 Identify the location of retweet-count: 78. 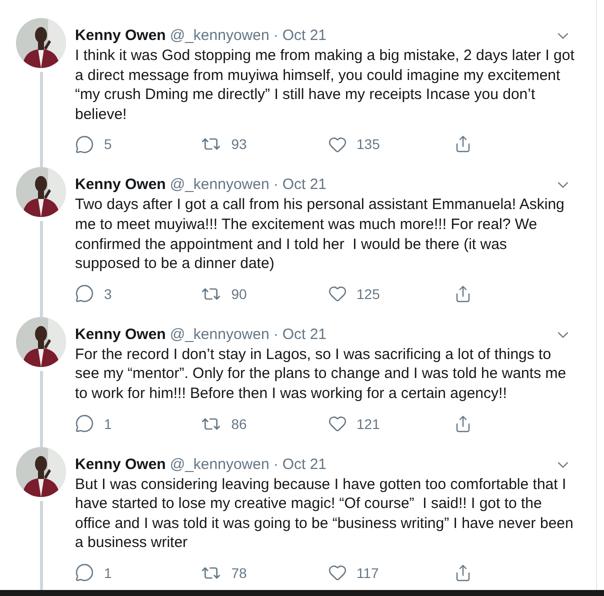
(239, 572).